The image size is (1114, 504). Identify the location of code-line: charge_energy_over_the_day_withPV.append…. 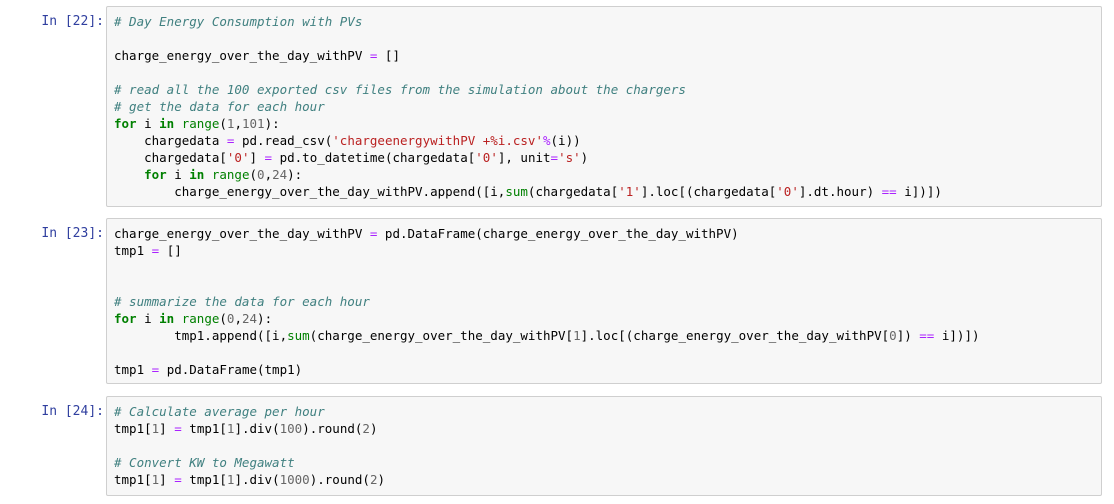
(607, 191).